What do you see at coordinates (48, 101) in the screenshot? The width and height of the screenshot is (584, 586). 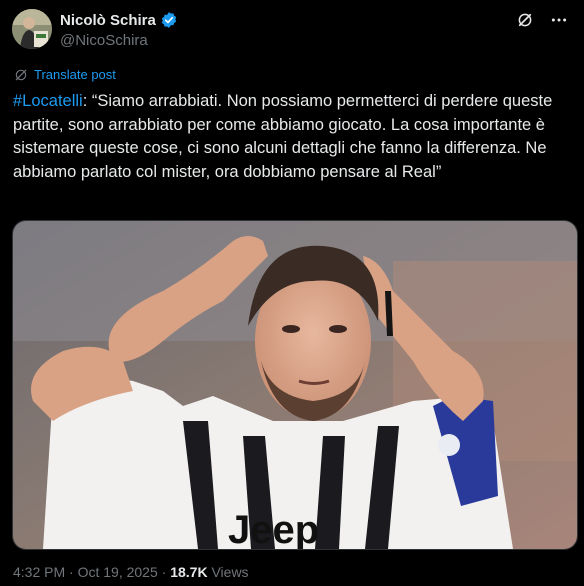 I see `hashtag-link: #Locatelli` at bounding box center [48, 101].